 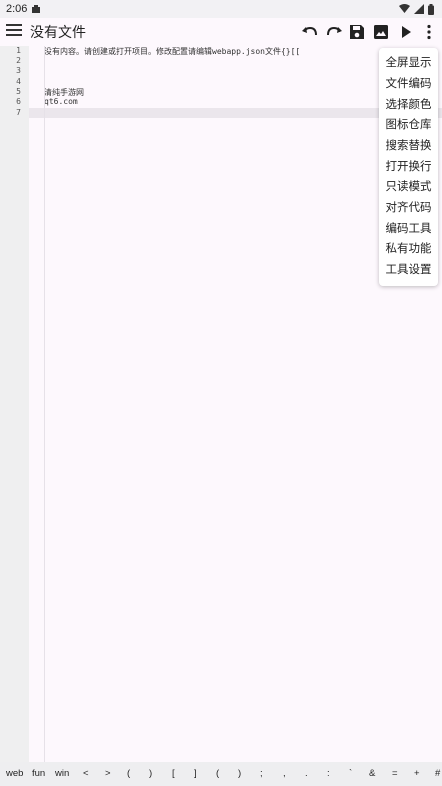 What do you see at coordinates (239, 773) in the screenshot?
I see `symbol-key-rparen-2: )` at bounding box center [239, 773].